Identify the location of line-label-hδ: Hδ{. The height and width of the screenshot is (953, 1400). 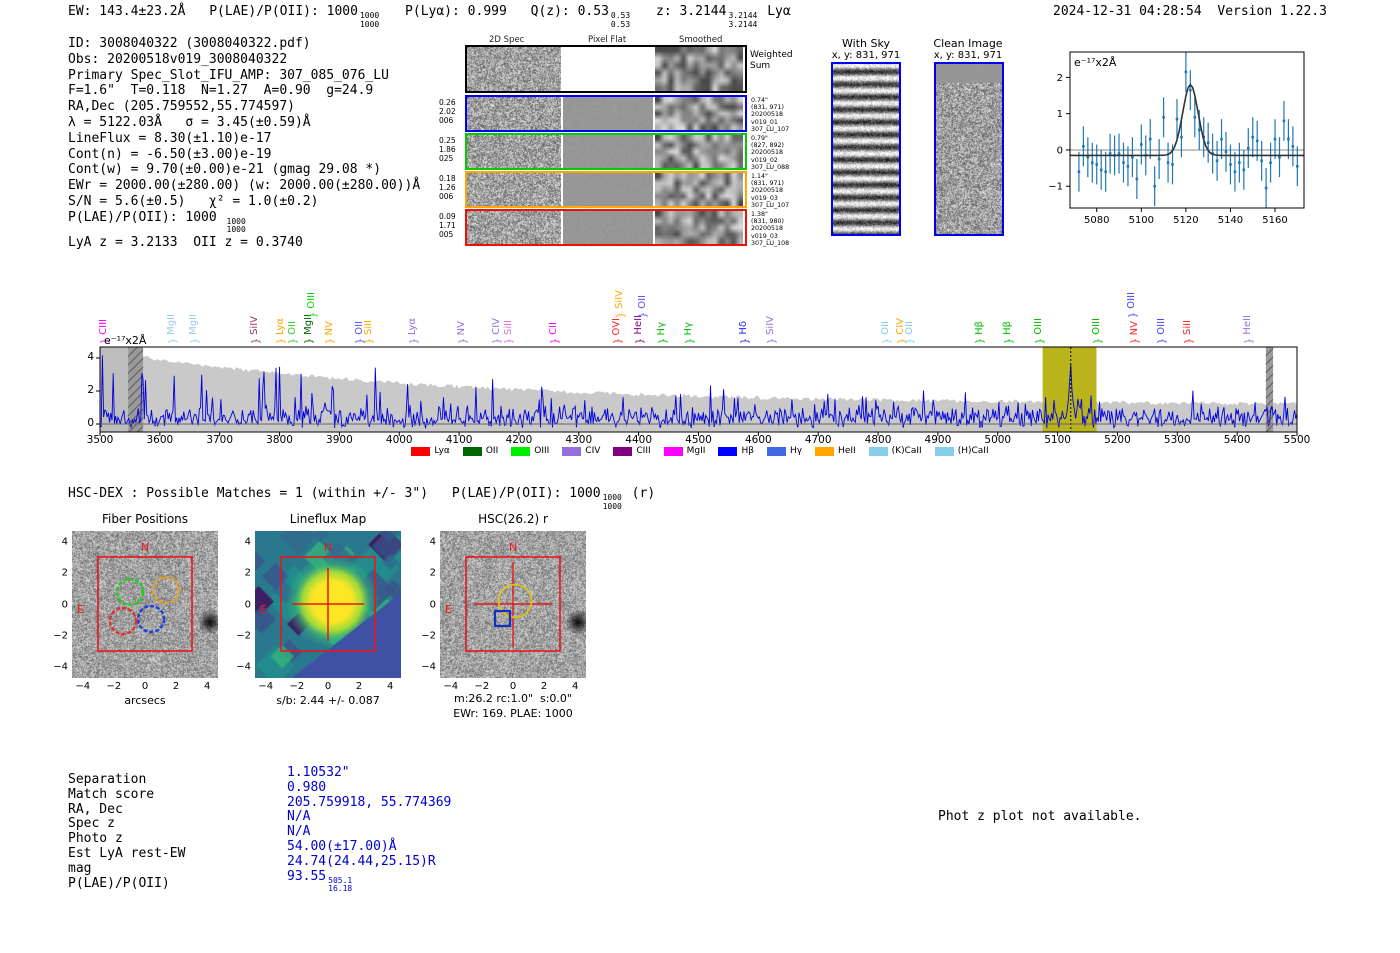
(744, 333).